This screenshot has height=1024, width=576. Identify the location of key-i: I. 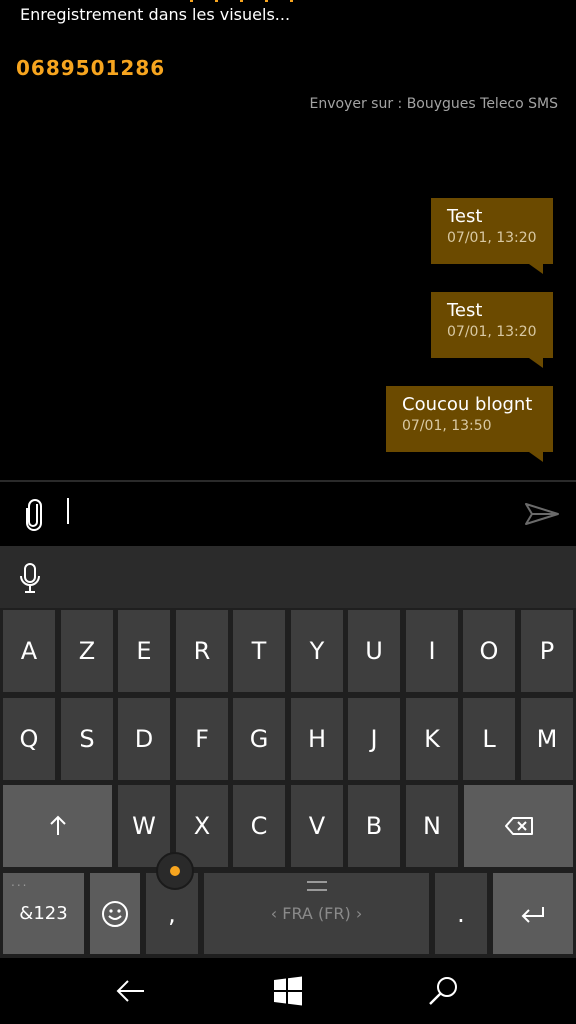
(432, 651).